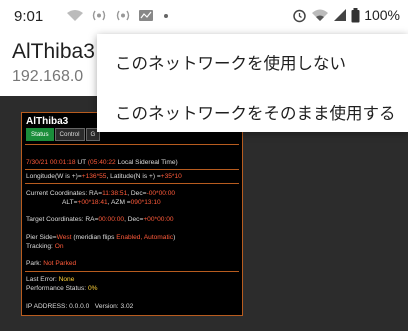 The image size is (408, 331). Describe the element at coordinates (48, 76) in the screenshot. I see `page-url: 192.168.0` at that location.